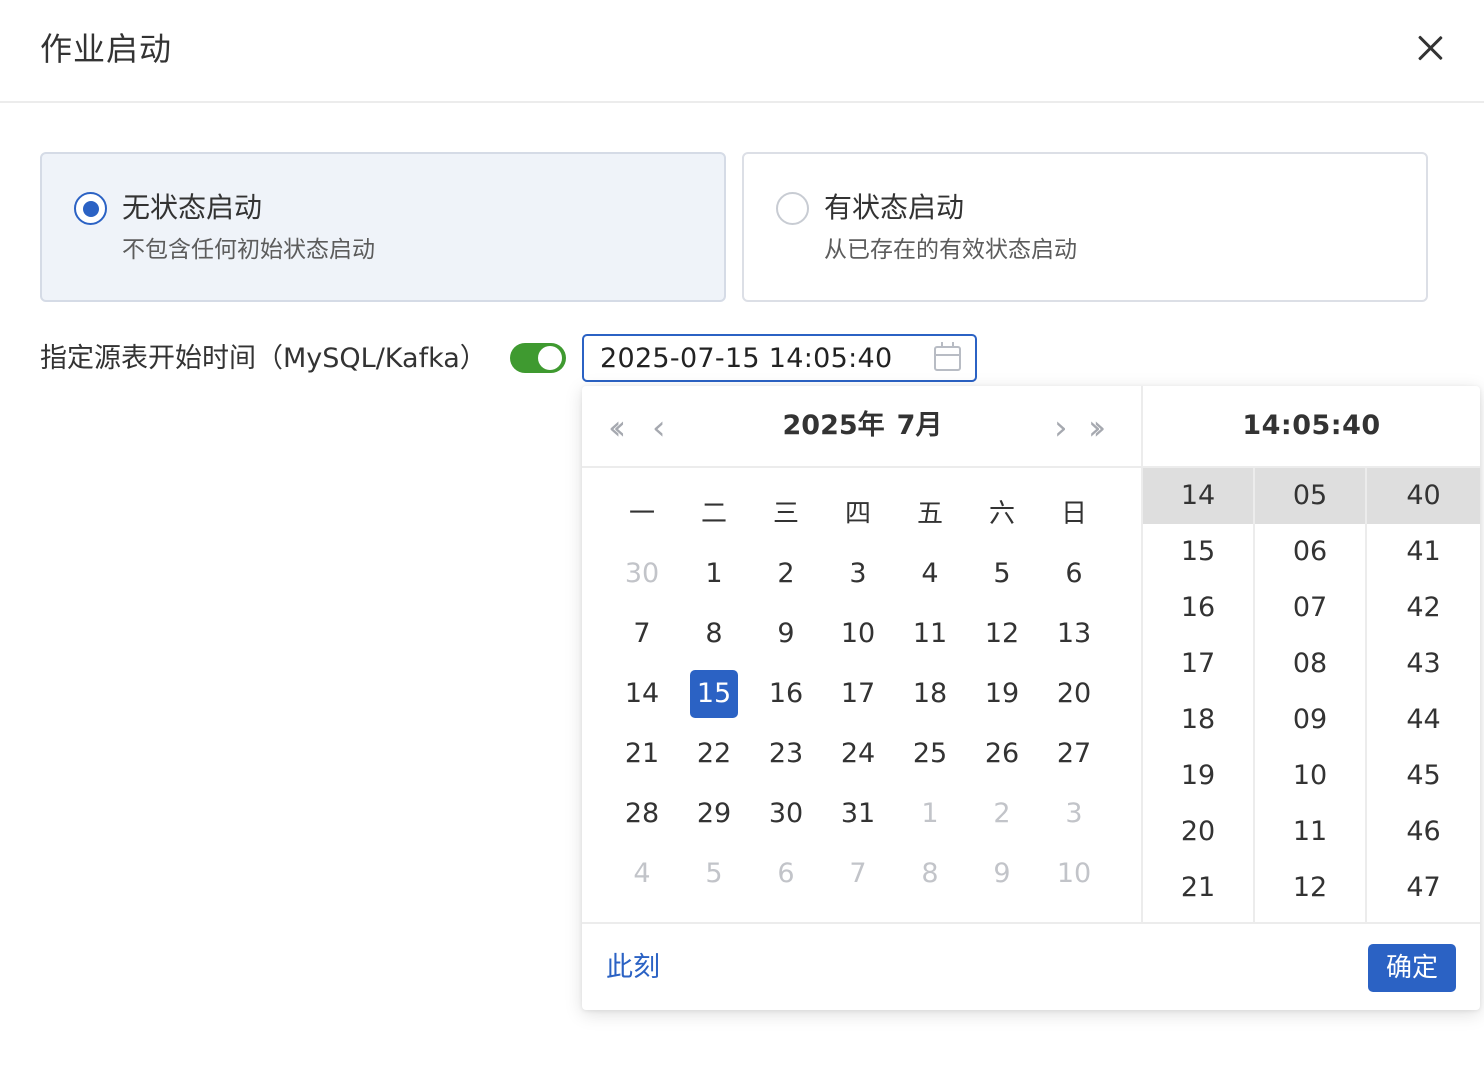  Describe the element at coordinates (1074, 754) in the screenshot. I see `day-cell: 27` at that location.